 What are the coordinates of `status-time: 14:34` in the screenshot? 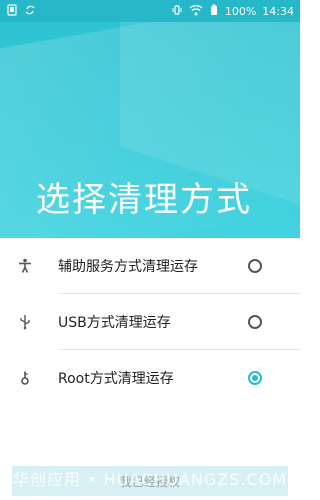 It's located at (278, 11).